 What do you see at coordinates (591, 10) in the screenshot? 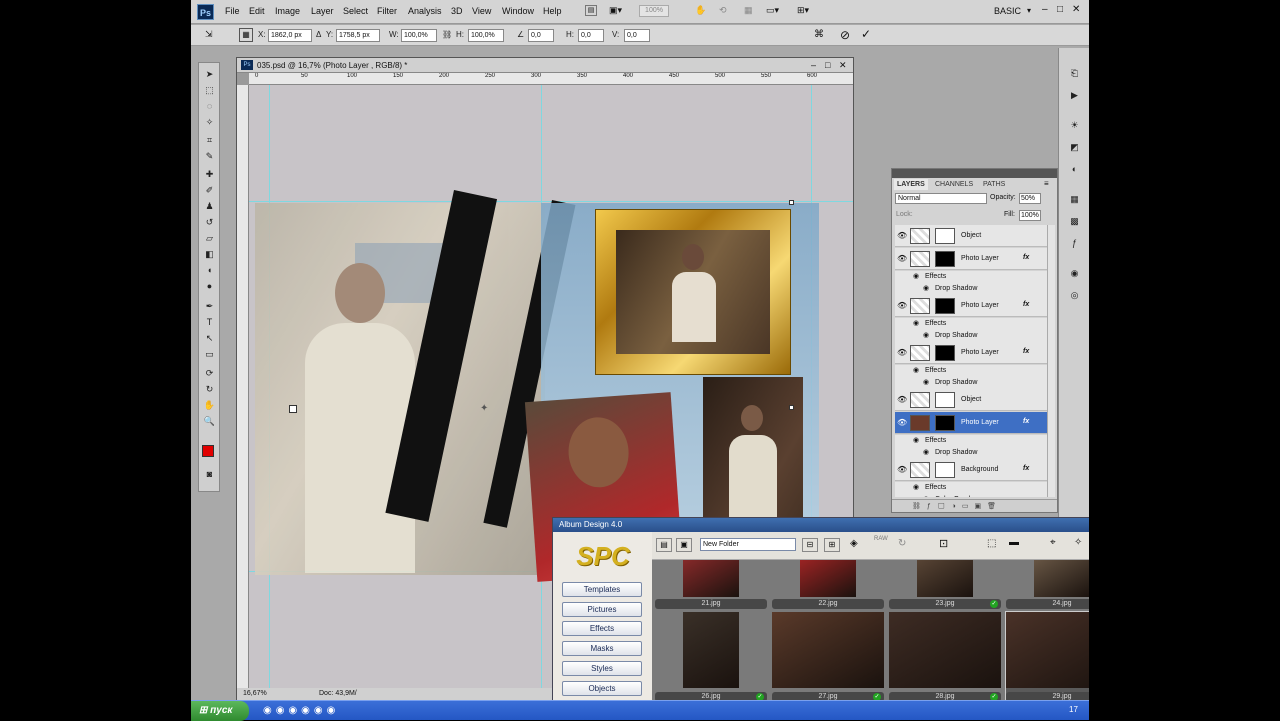
I see `launch-bridge-icon: ▤` at bounding box center [591, 10].